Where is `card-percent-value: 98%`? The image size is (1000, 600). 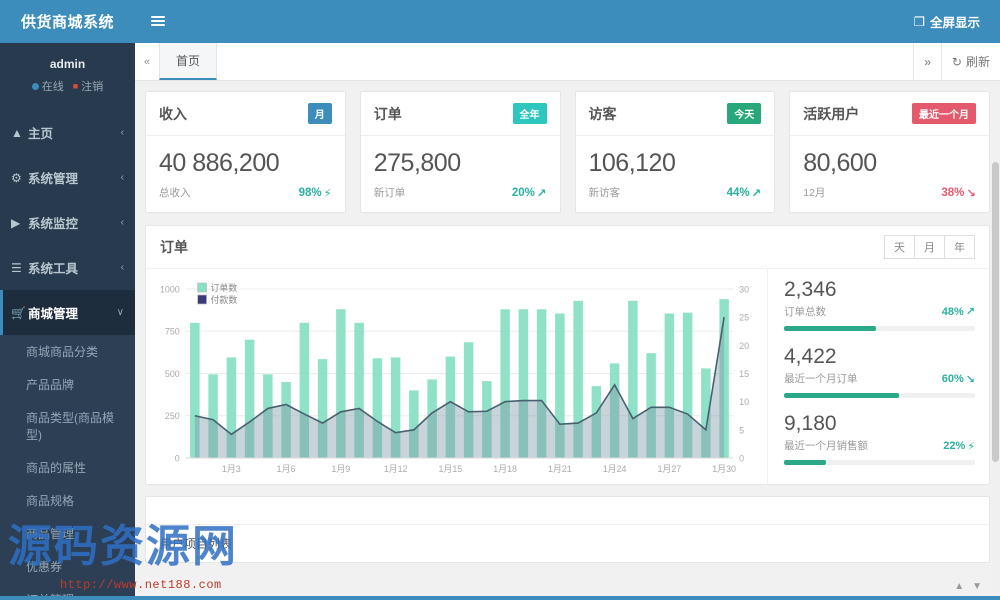
card-percent-value: 98% is located at coordinates (310, 192).